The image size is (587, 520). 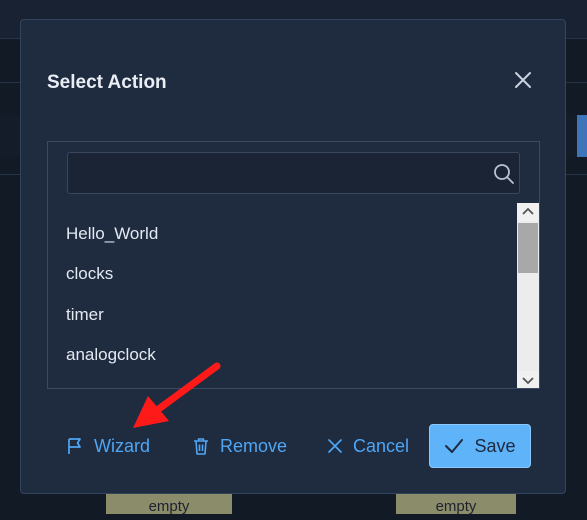 I want to click on list-item: timer, so click(x=85, y=315).